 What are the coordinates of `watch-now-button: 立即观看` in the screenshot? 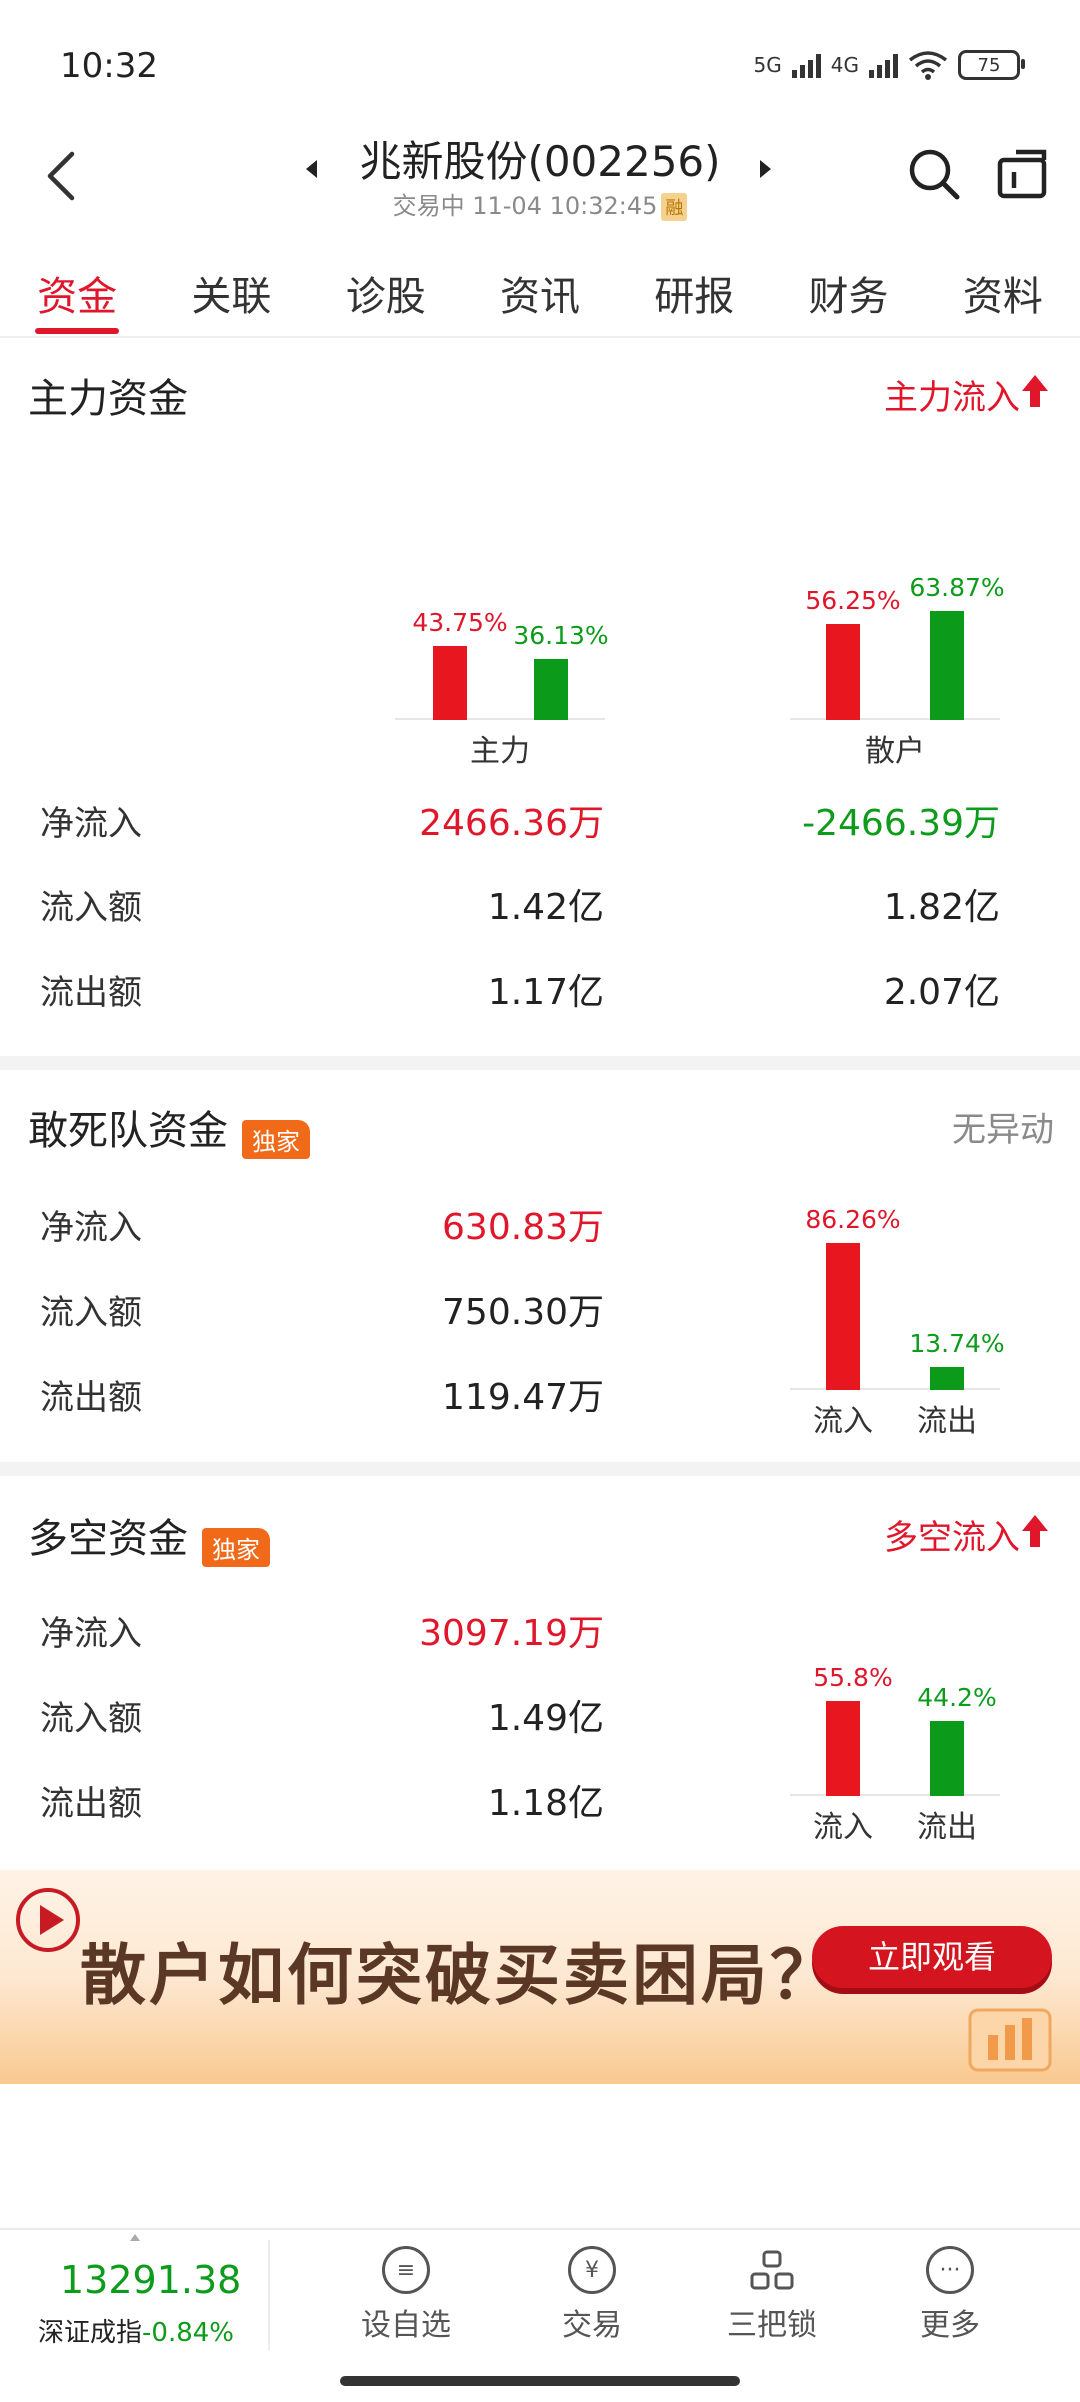 It's located at (932, 1957).